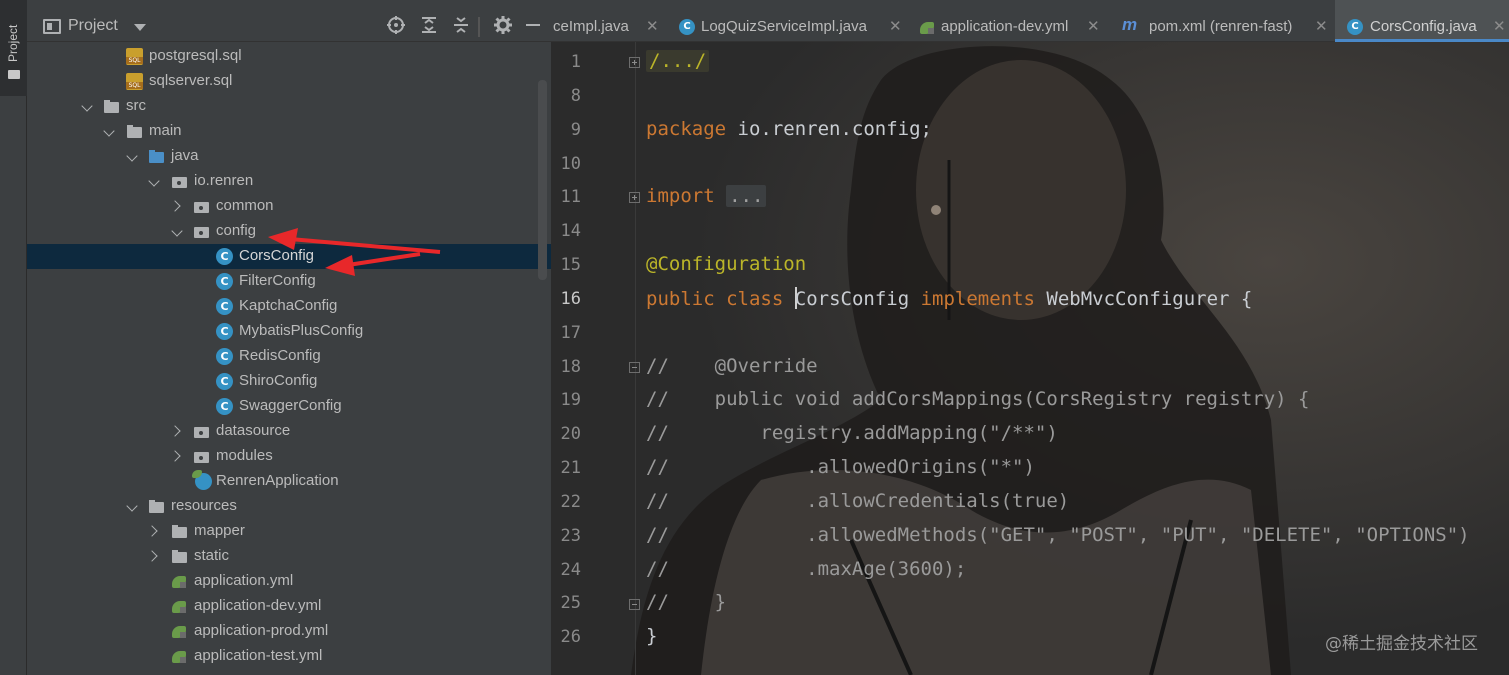 The height and width of the screenshot is (675, 1509). What do you see at coordinates (461, 26) in the screenshot?
I see `collapse-all-icon` at bounding box center [461, 26].